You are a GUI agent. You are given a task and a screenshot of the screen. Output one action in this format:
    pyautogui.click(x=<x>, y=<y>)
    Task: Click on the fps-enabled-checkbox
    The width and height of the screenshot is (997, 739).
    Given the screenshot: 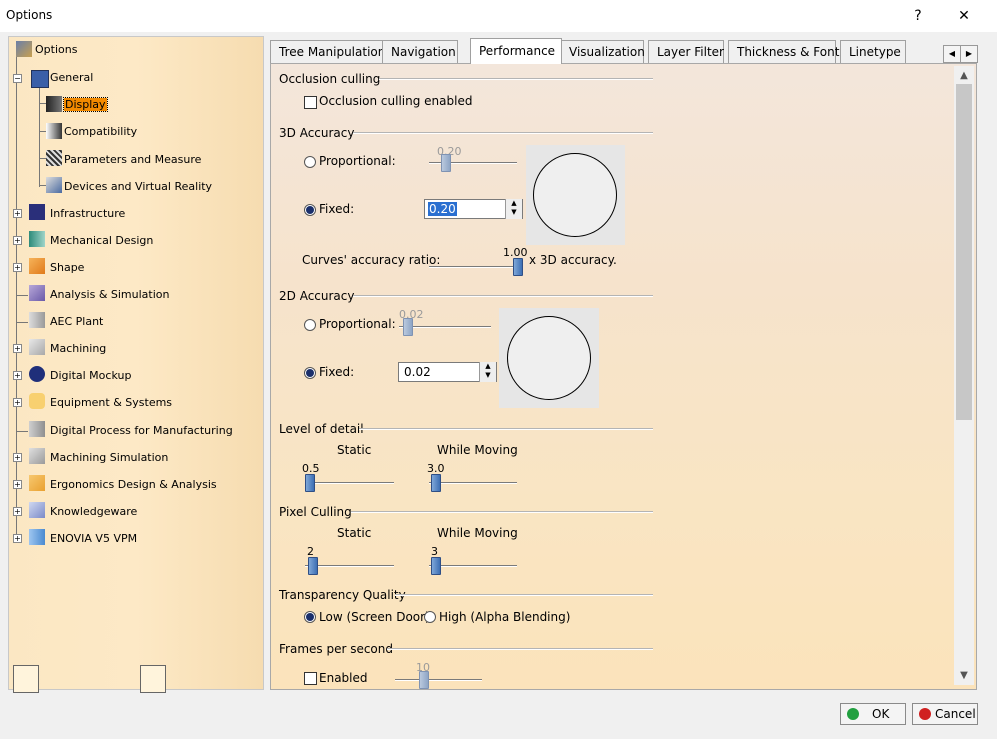 What is the action you would take?
    pyautogui.click(x=310, y=678)
    